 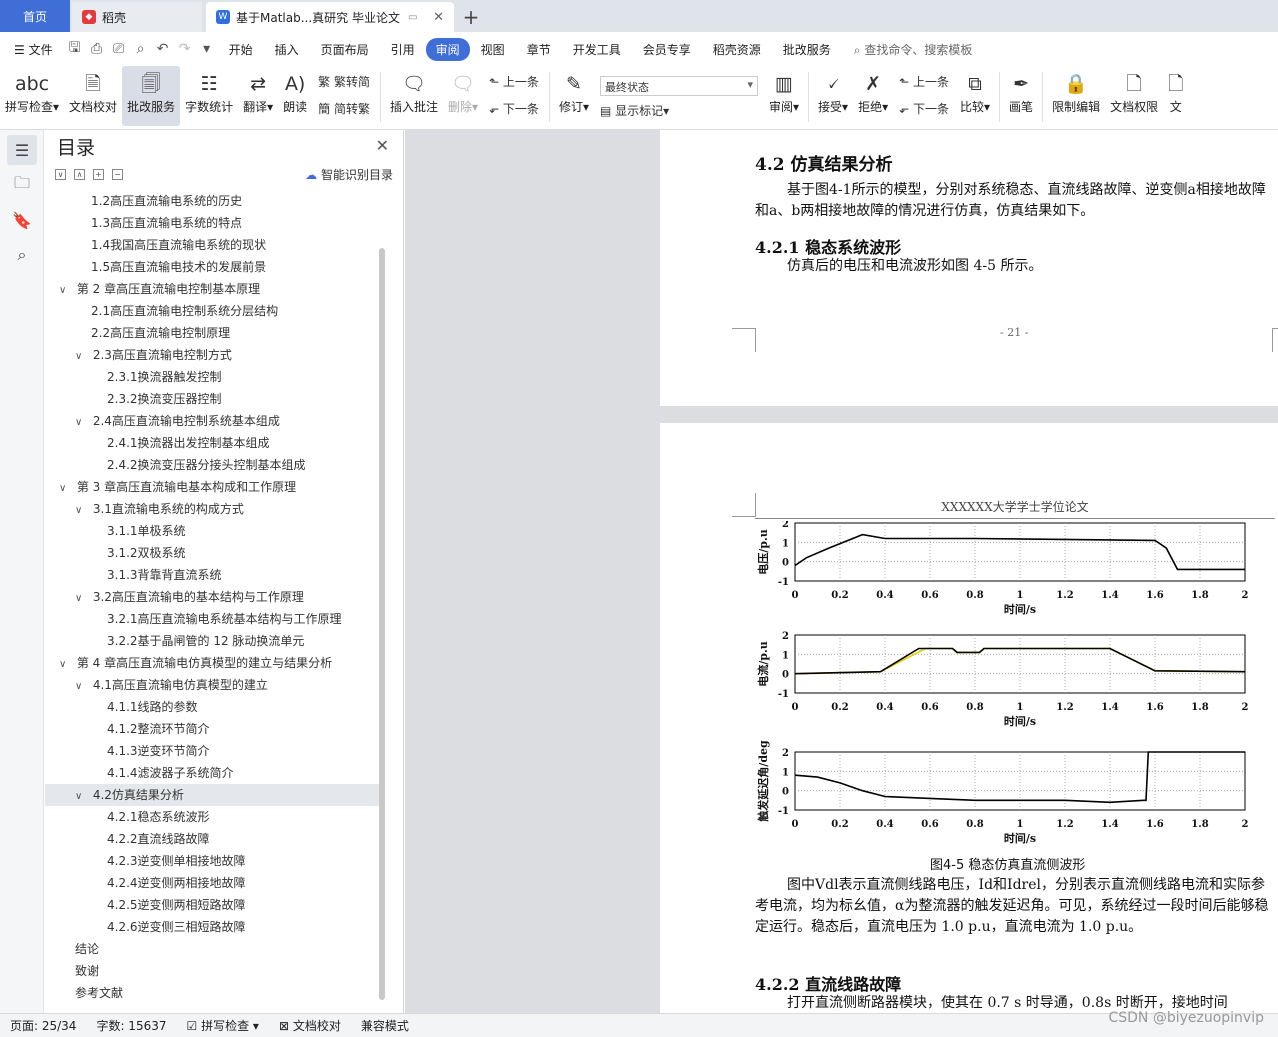 What do you see at coordinates (22, 255) in the screenshot?
I see `search-icon: ⌕` at bounding box center [22, 255].